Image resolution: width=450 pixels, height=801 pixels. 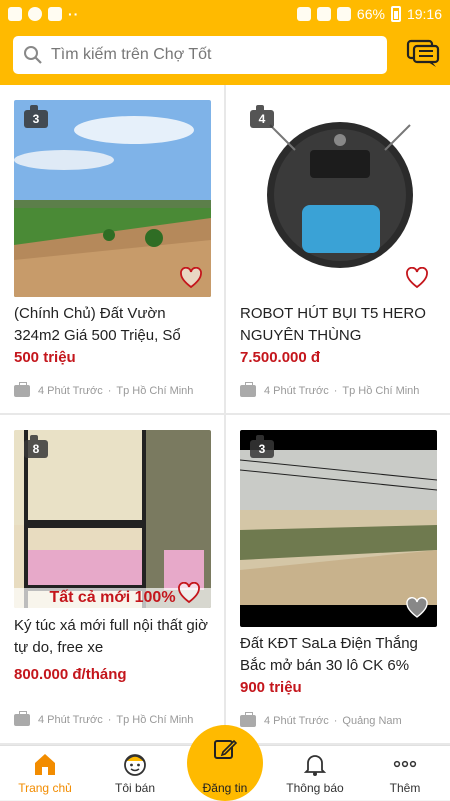 I want to click on listing-price: 900 triệu, so click(x=271, y=687).